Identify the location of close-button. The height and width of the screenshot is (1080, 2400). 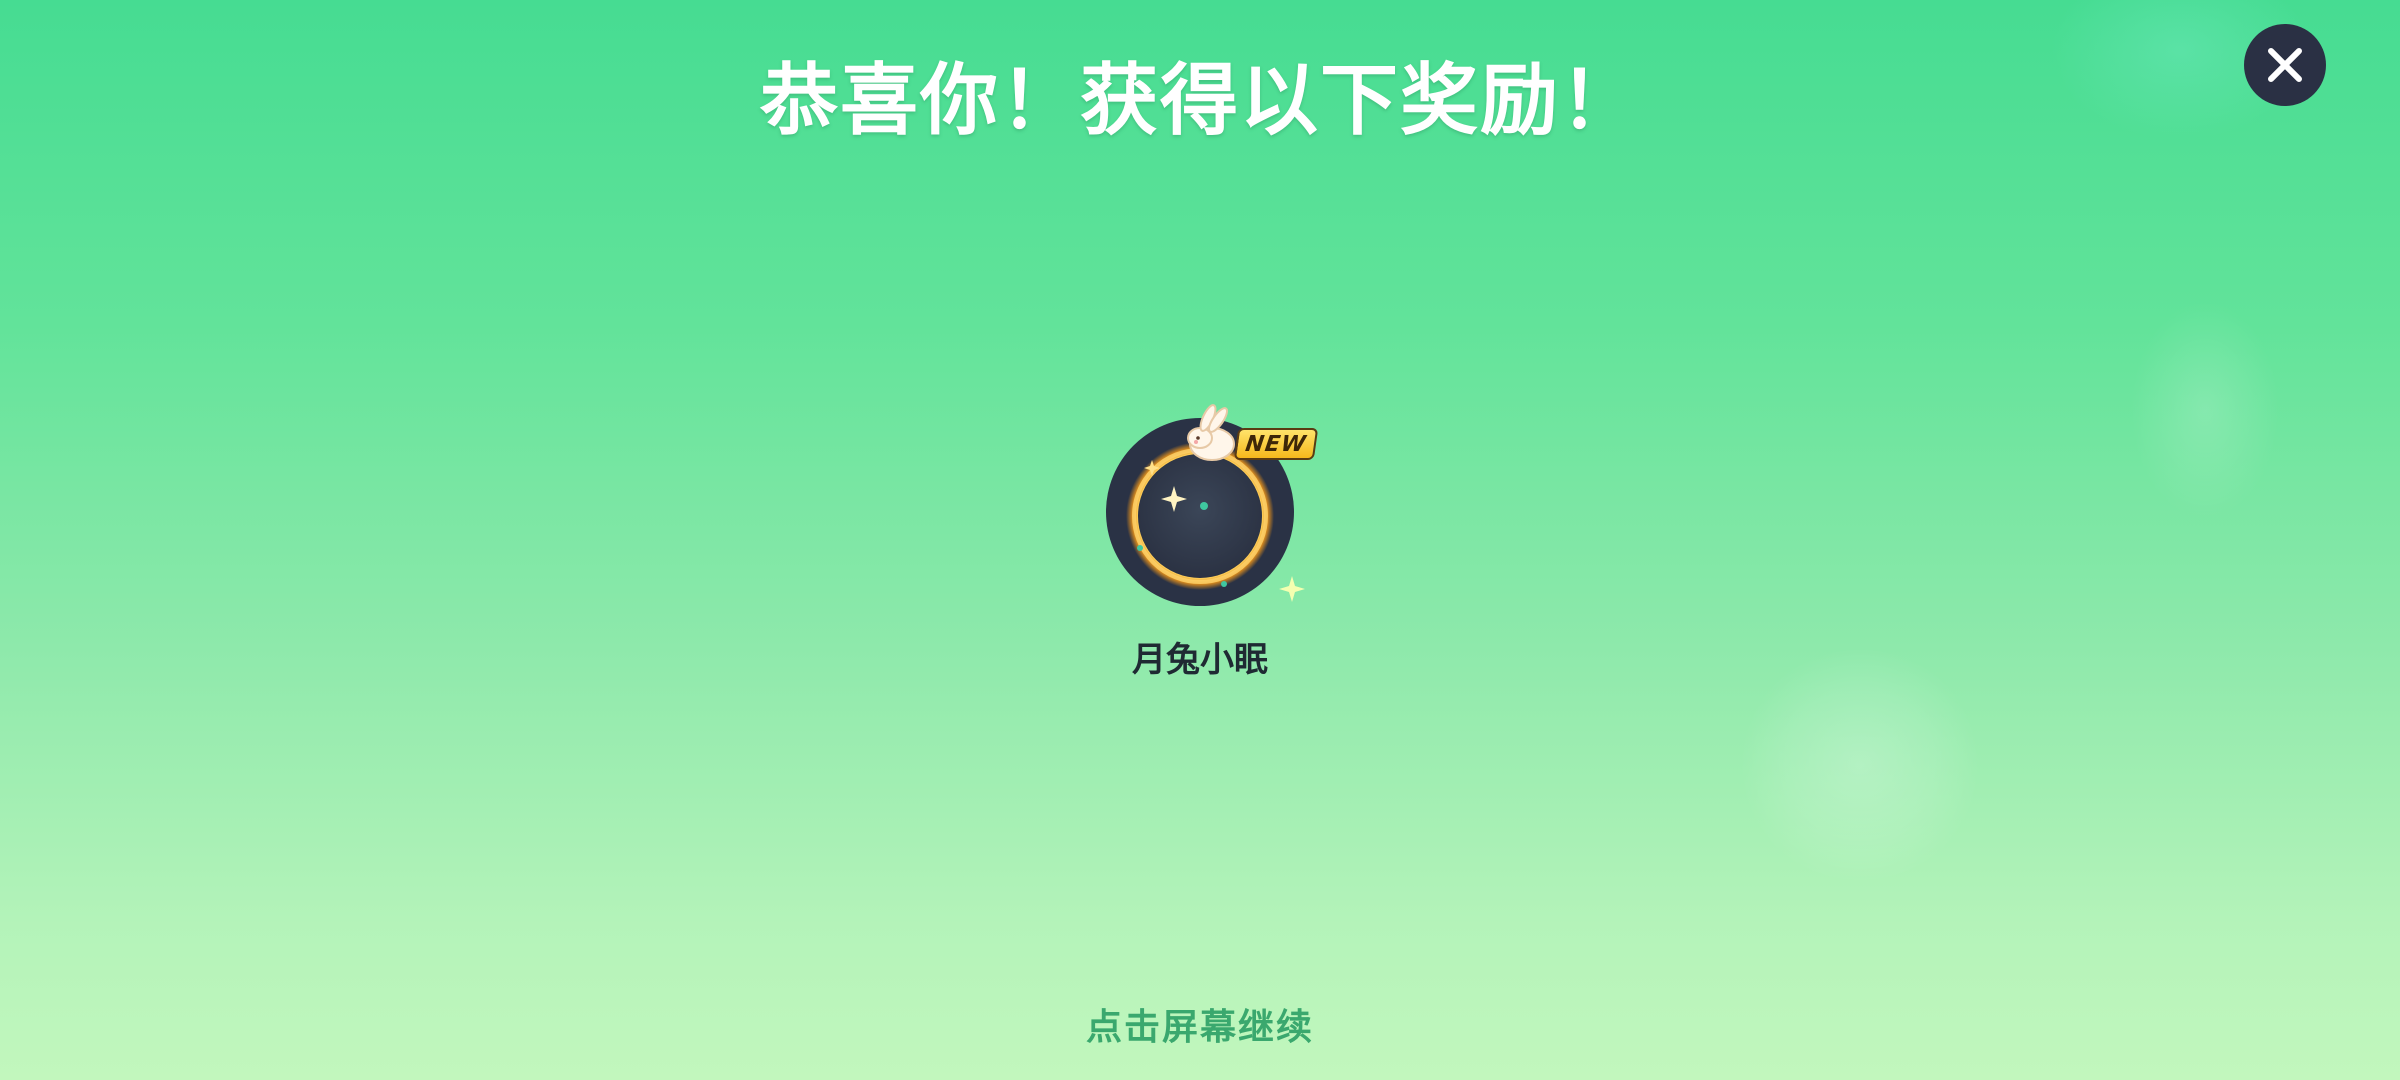
(2285, 65).